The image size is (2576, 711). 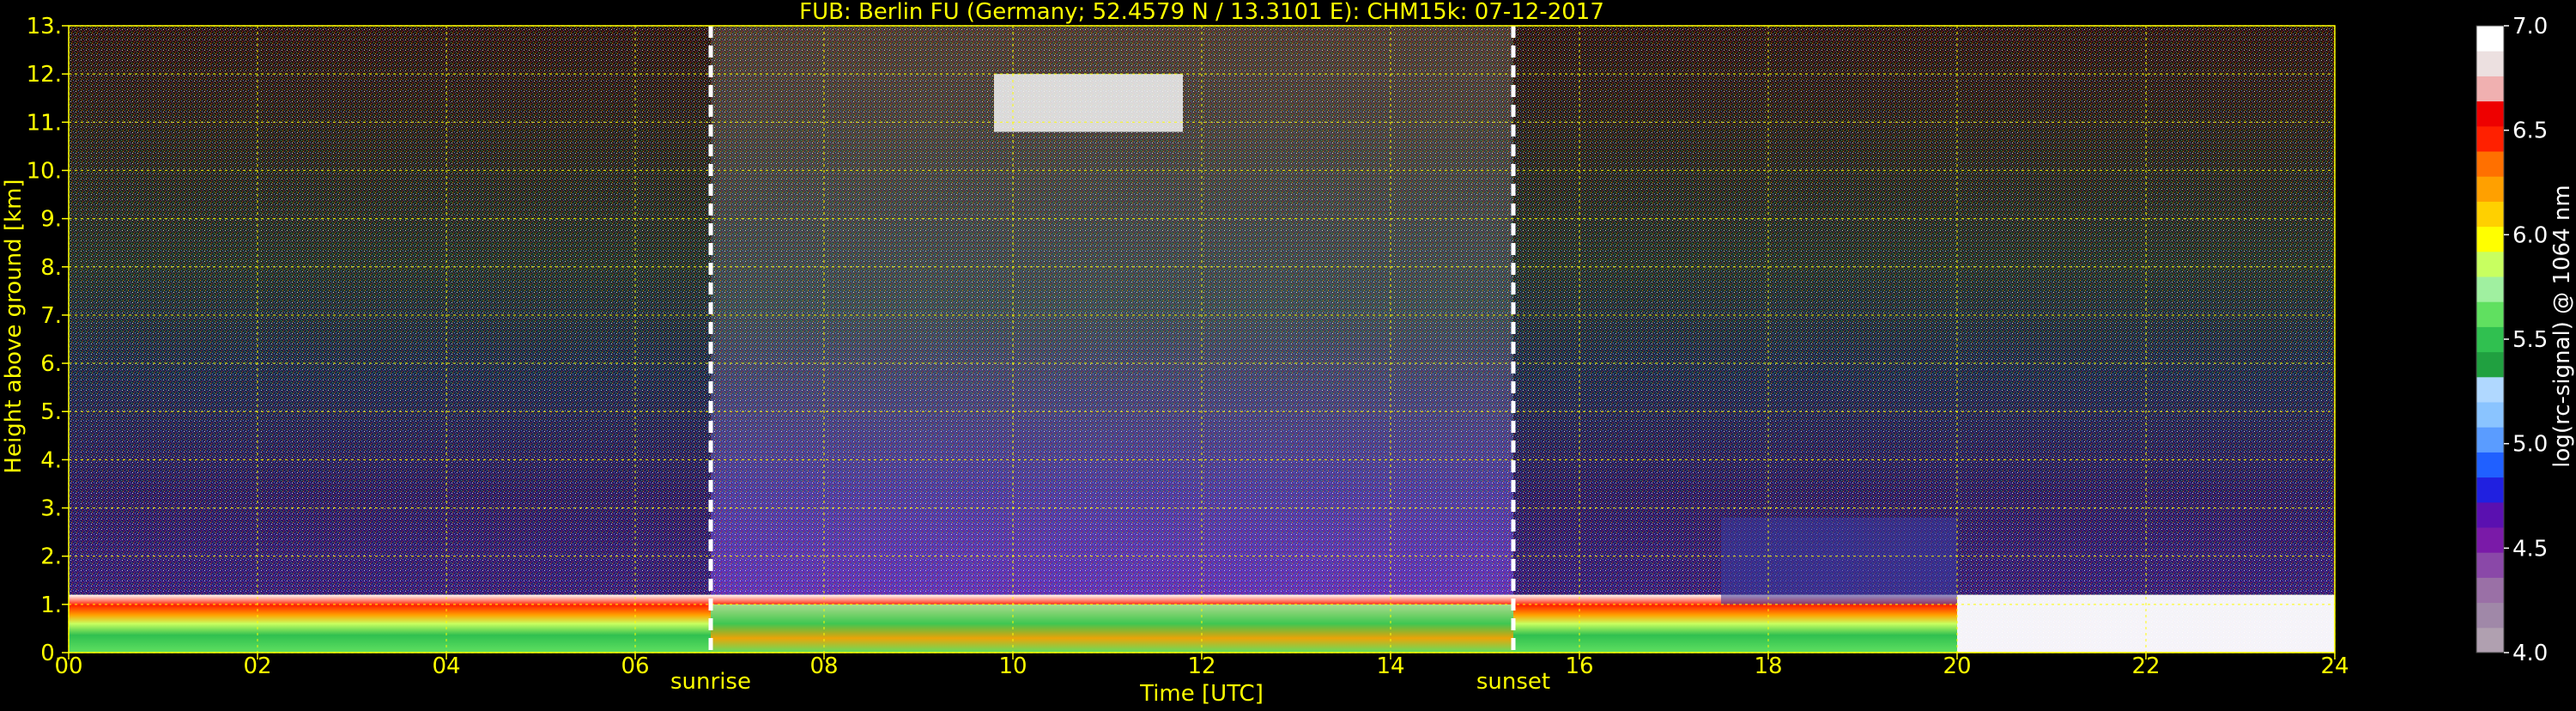 What do you see at coordinates (2530, 27) in the screenshot?
I see `colorbar-tick-label: 7.0` at bounding box center [2530, 27].